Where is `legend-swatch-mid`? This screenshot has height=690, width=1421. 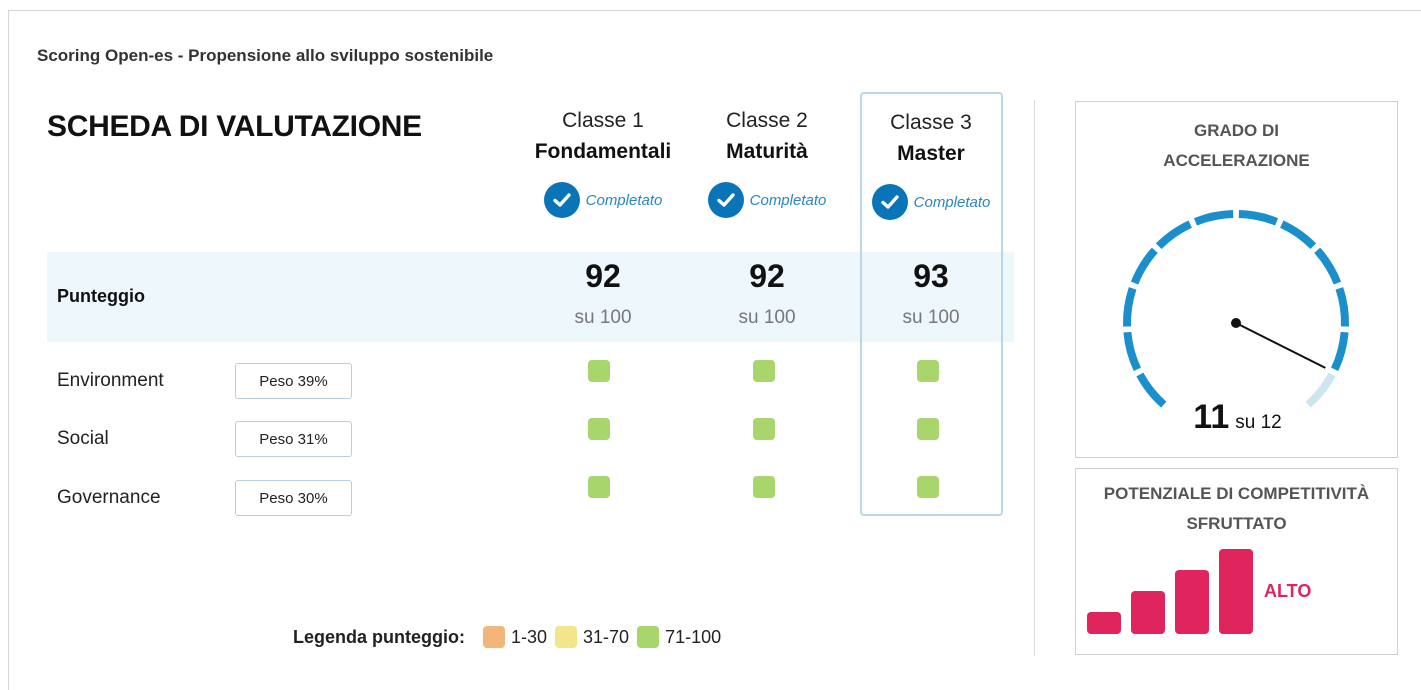 legend-swatch-mid is located at coordinates (566, 637).